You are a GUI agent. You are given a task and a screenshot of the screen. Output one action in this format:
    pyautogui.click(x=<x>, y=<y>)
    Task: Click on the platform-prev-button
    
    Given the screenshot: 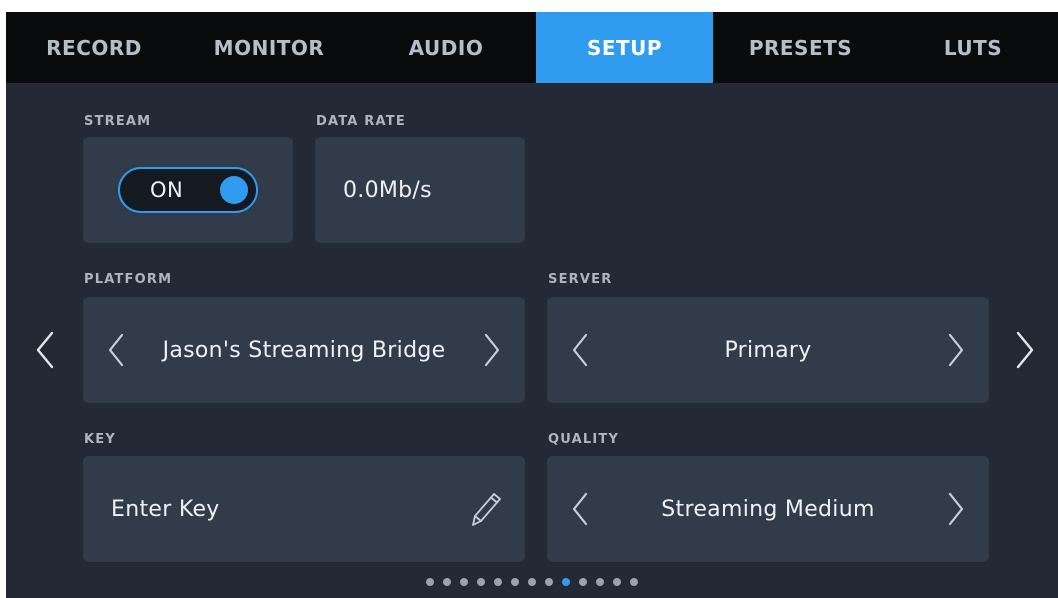 What is the action you would take?
    pyautogui.click(x=116, y=350)
    